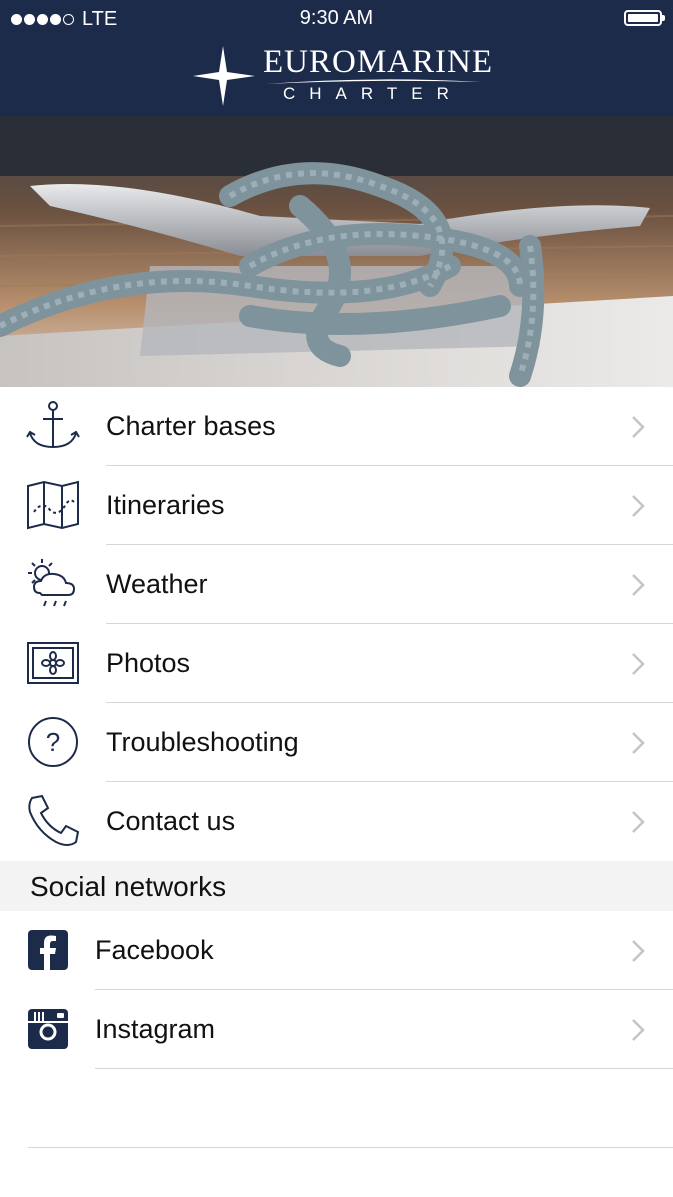 The width and height of the screenshot is (673, 1197). What do you see at coordinates (53, 505) in the screenshot?
I see `map-icon` at bounding box center [53, 505].